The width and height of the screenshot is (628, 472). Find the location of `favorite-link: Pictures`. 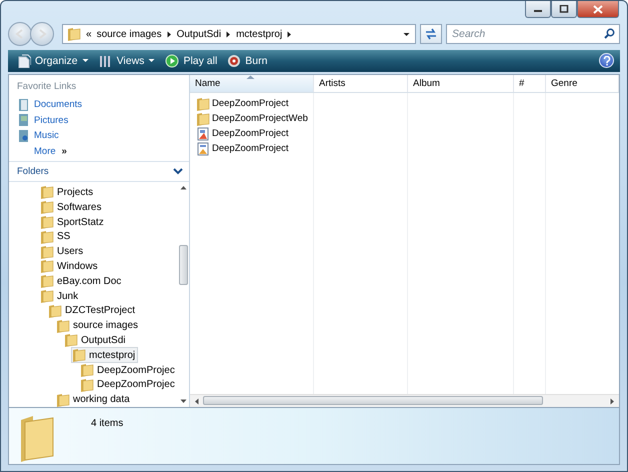

favorite-link: Pictures is located at coordinates (103, 120).